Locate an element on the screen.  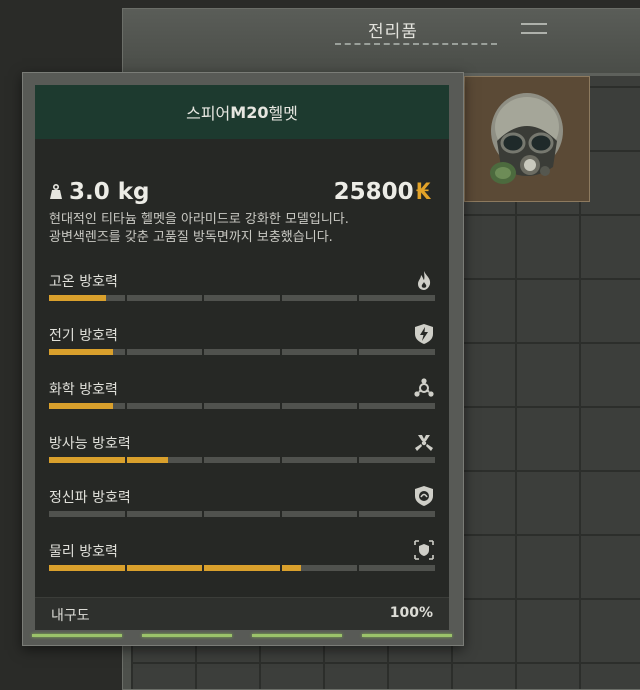
stat-row-electric: 전기 방호력 is located at coordinates (242, 344).